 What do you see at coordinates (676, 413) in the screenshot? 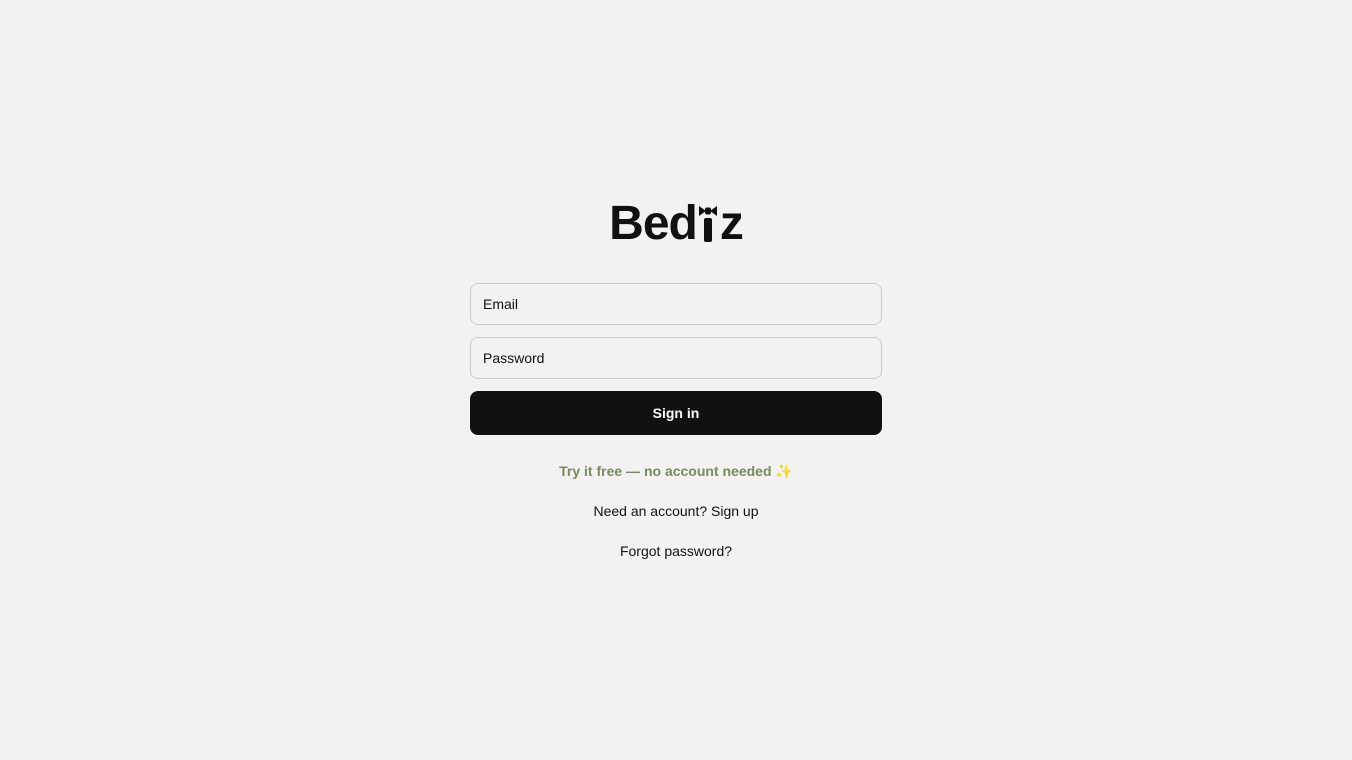
I see `sign-in-button: Sign in` at bounding box center [676, 413].